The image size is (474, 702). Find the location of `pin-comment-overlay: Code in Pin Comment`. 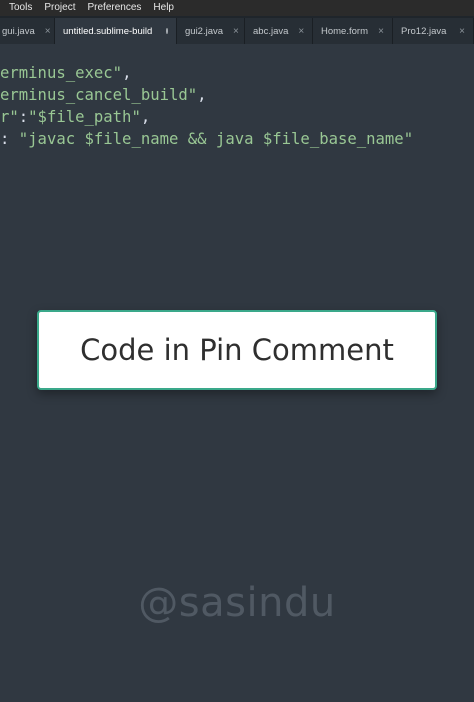

pin-comment-overlay: Code in Pin Comment is located at coordinates (237, 350).